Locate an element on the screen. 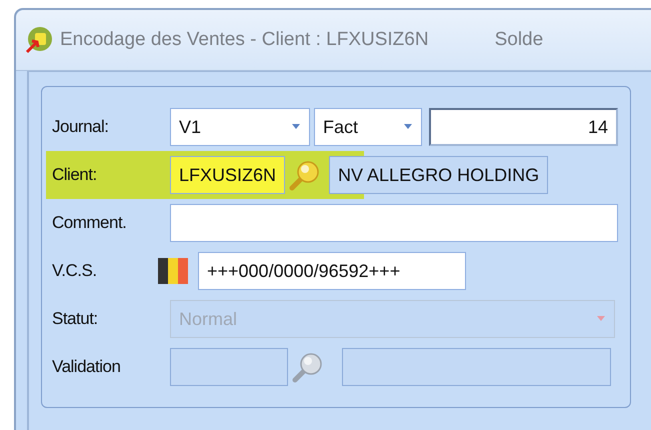 The width and height of the screenshot is (651, 430). app-icon is located at coordinates (39, 40).